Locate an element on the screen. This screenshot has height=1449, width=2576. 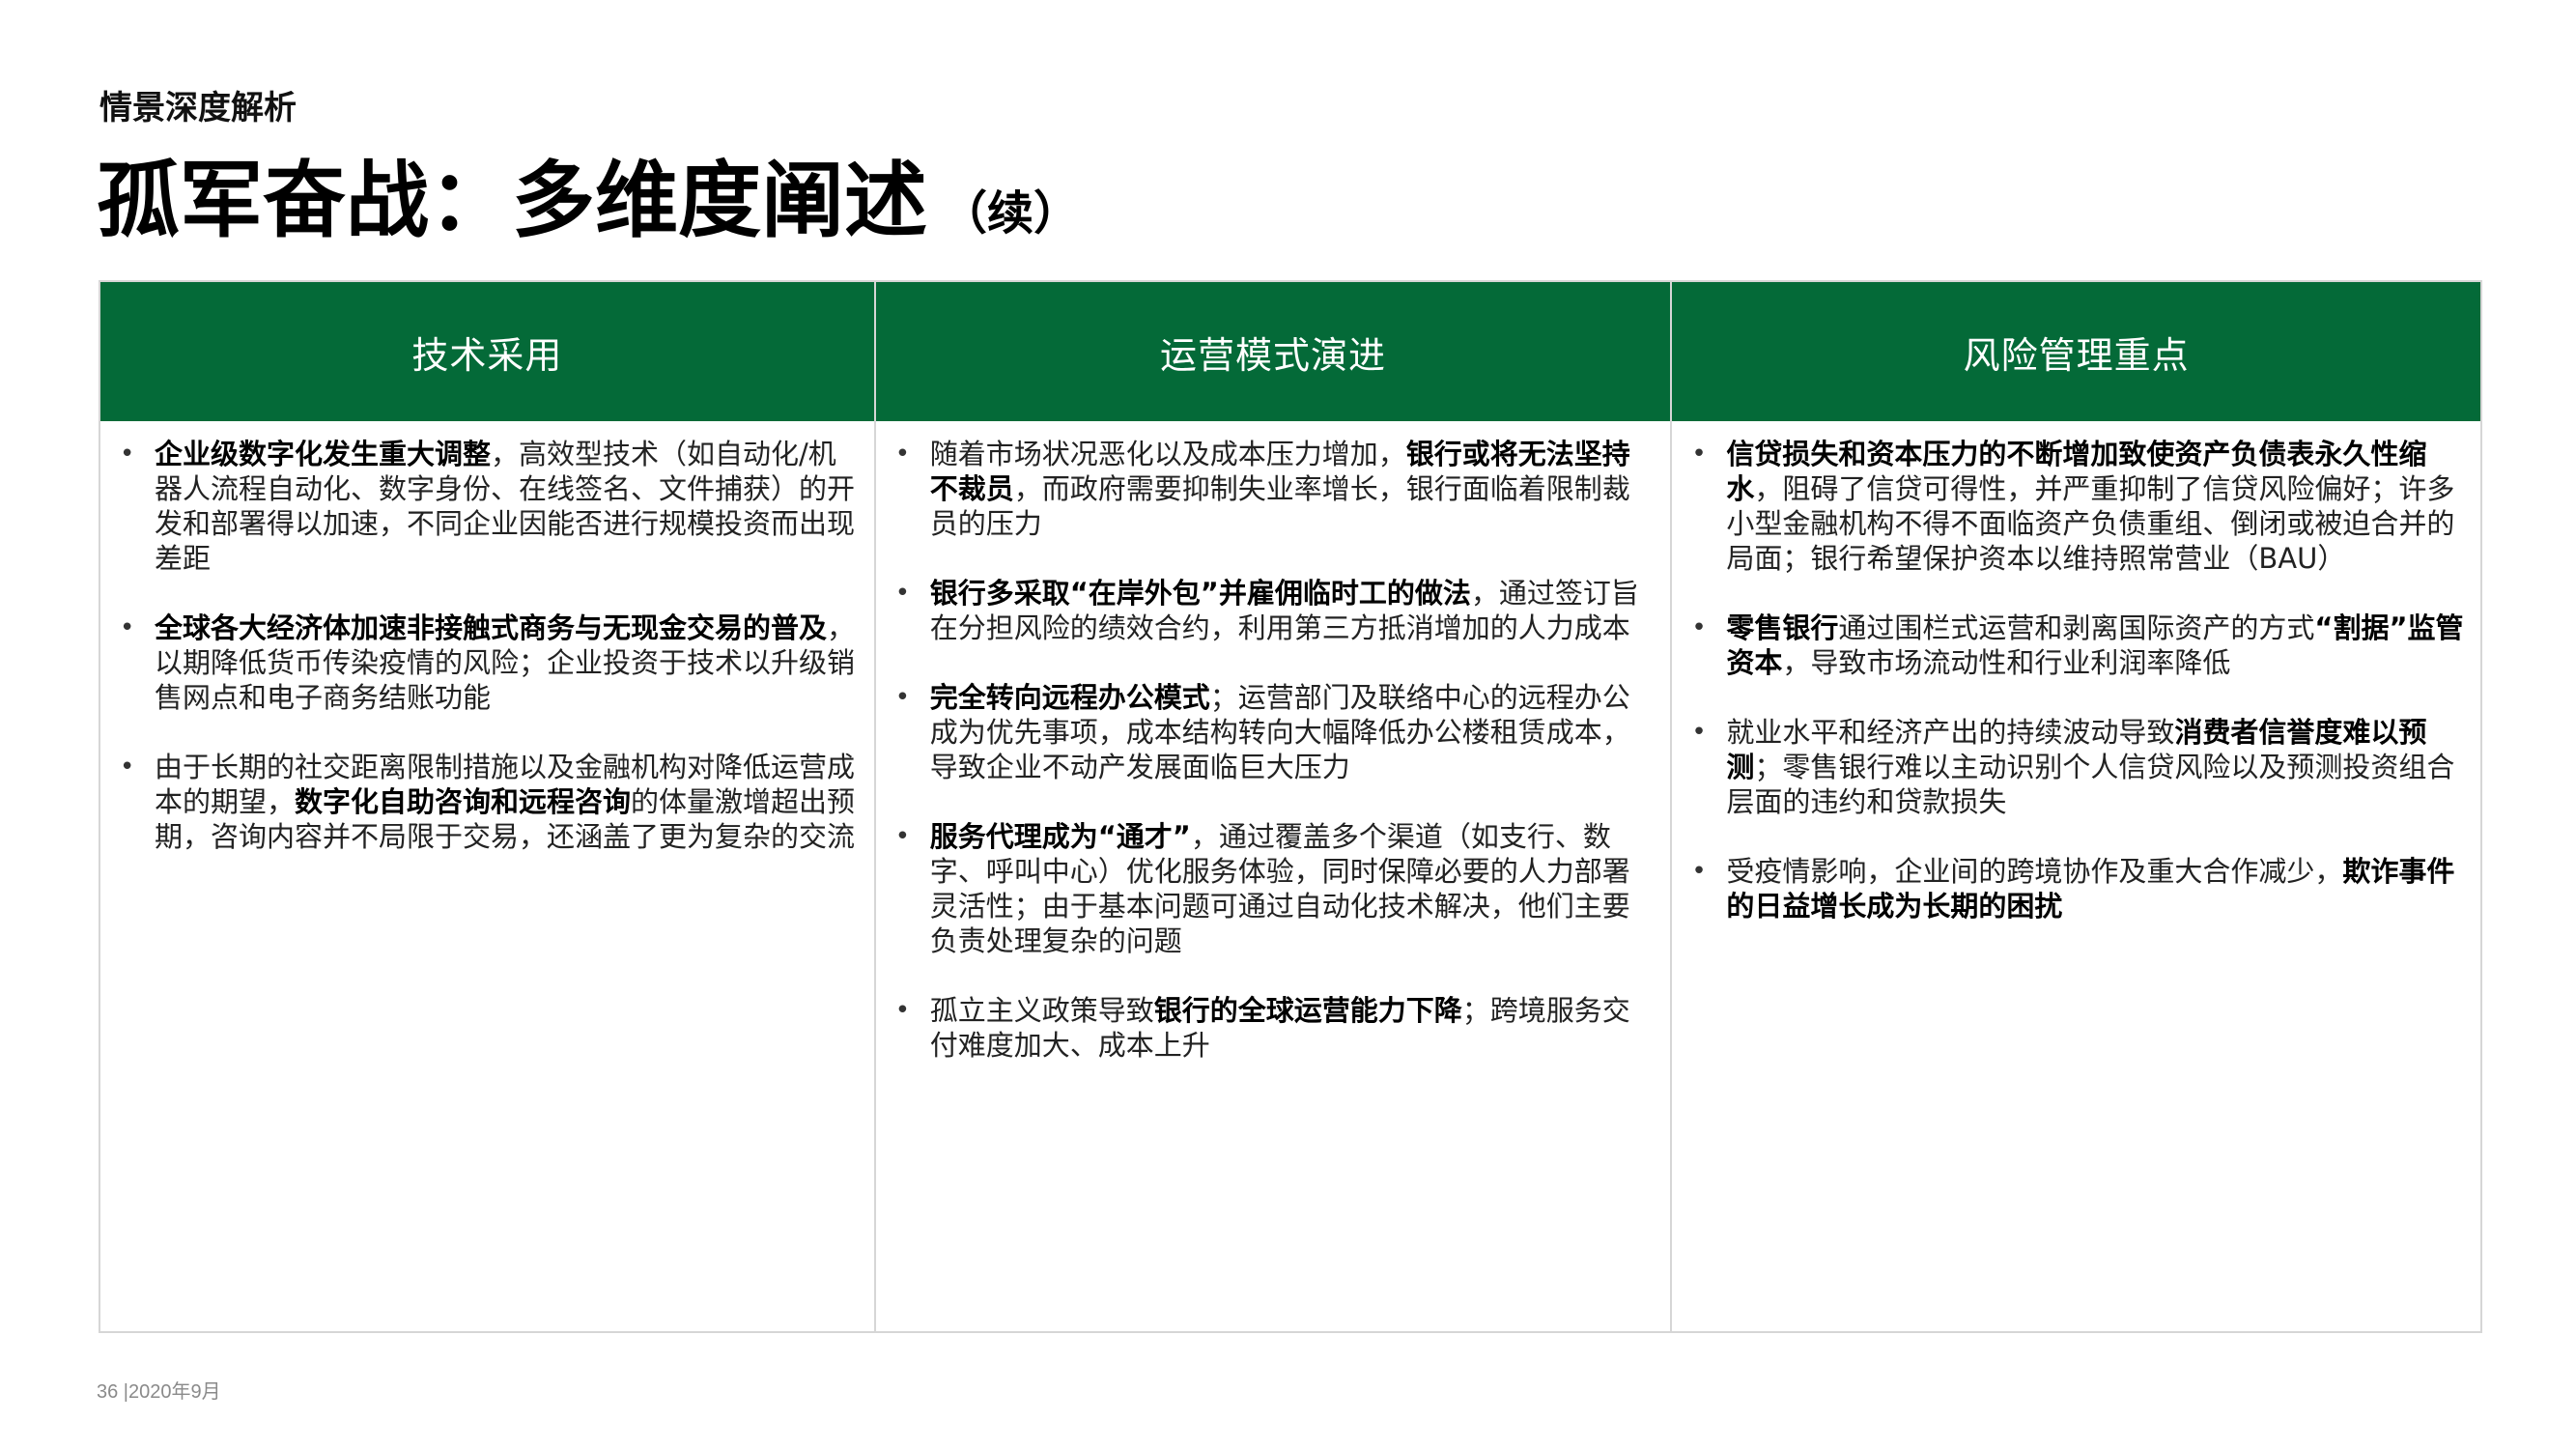
bullet-bold-text: 银行多采取“在岸外包”并雇佣临时工的做法 is located at coordinates (1200, 593).